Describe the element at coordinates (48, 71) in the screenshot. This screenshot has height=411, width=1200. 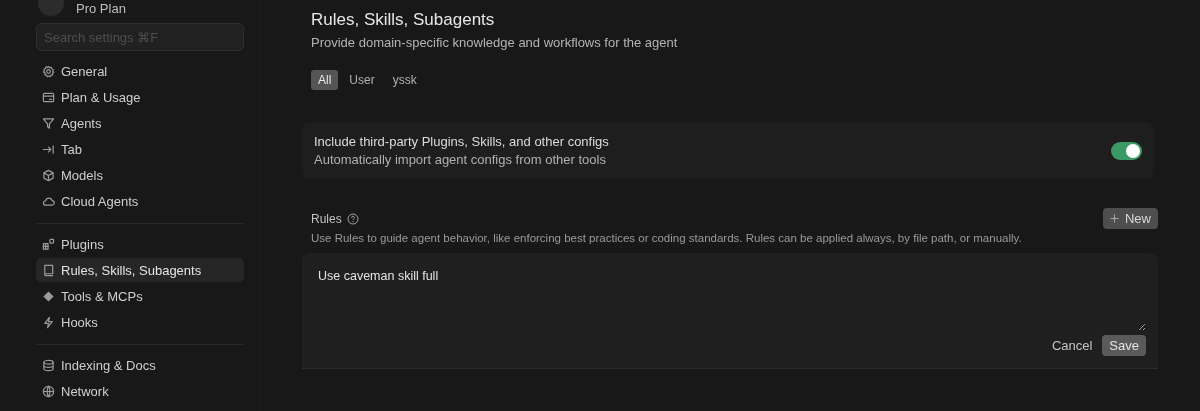
I see `gear-icon` at that location.